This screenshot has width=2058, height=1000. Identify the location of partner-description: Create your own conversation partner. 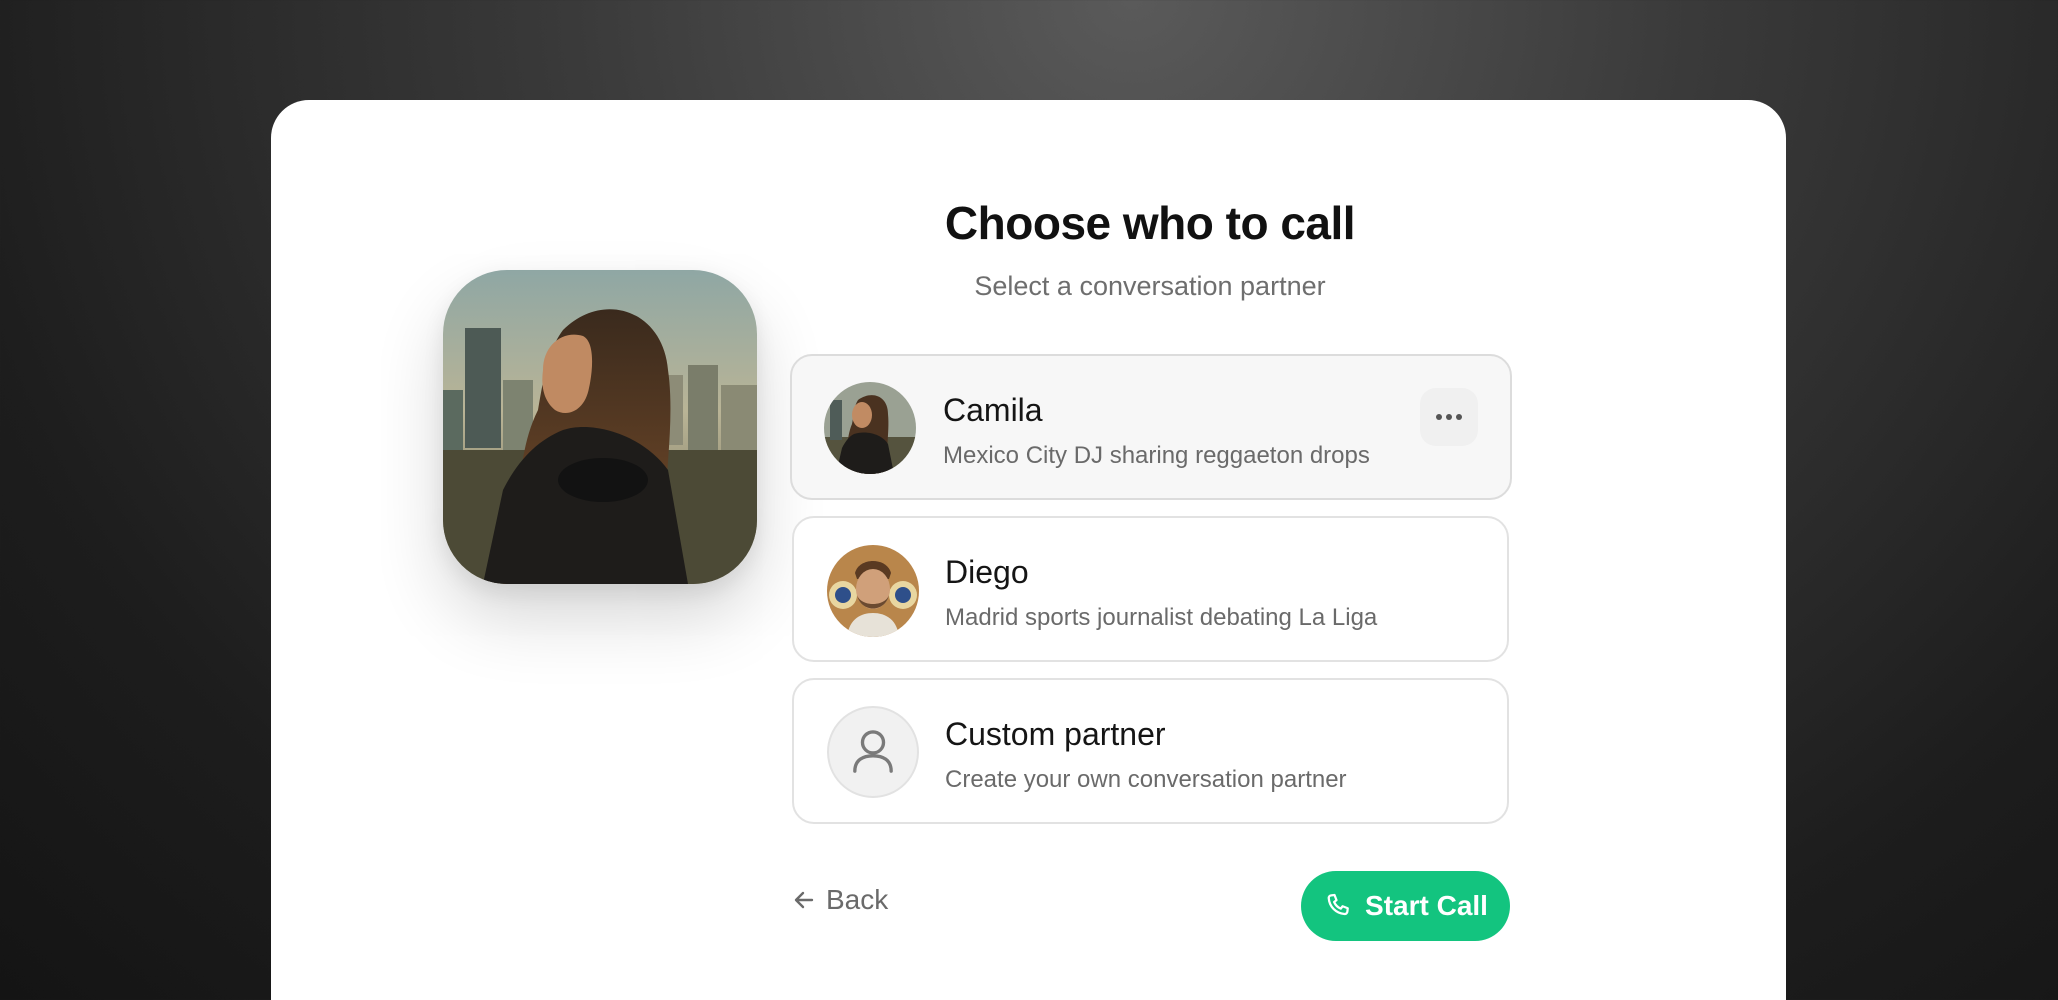
(1146, 779).